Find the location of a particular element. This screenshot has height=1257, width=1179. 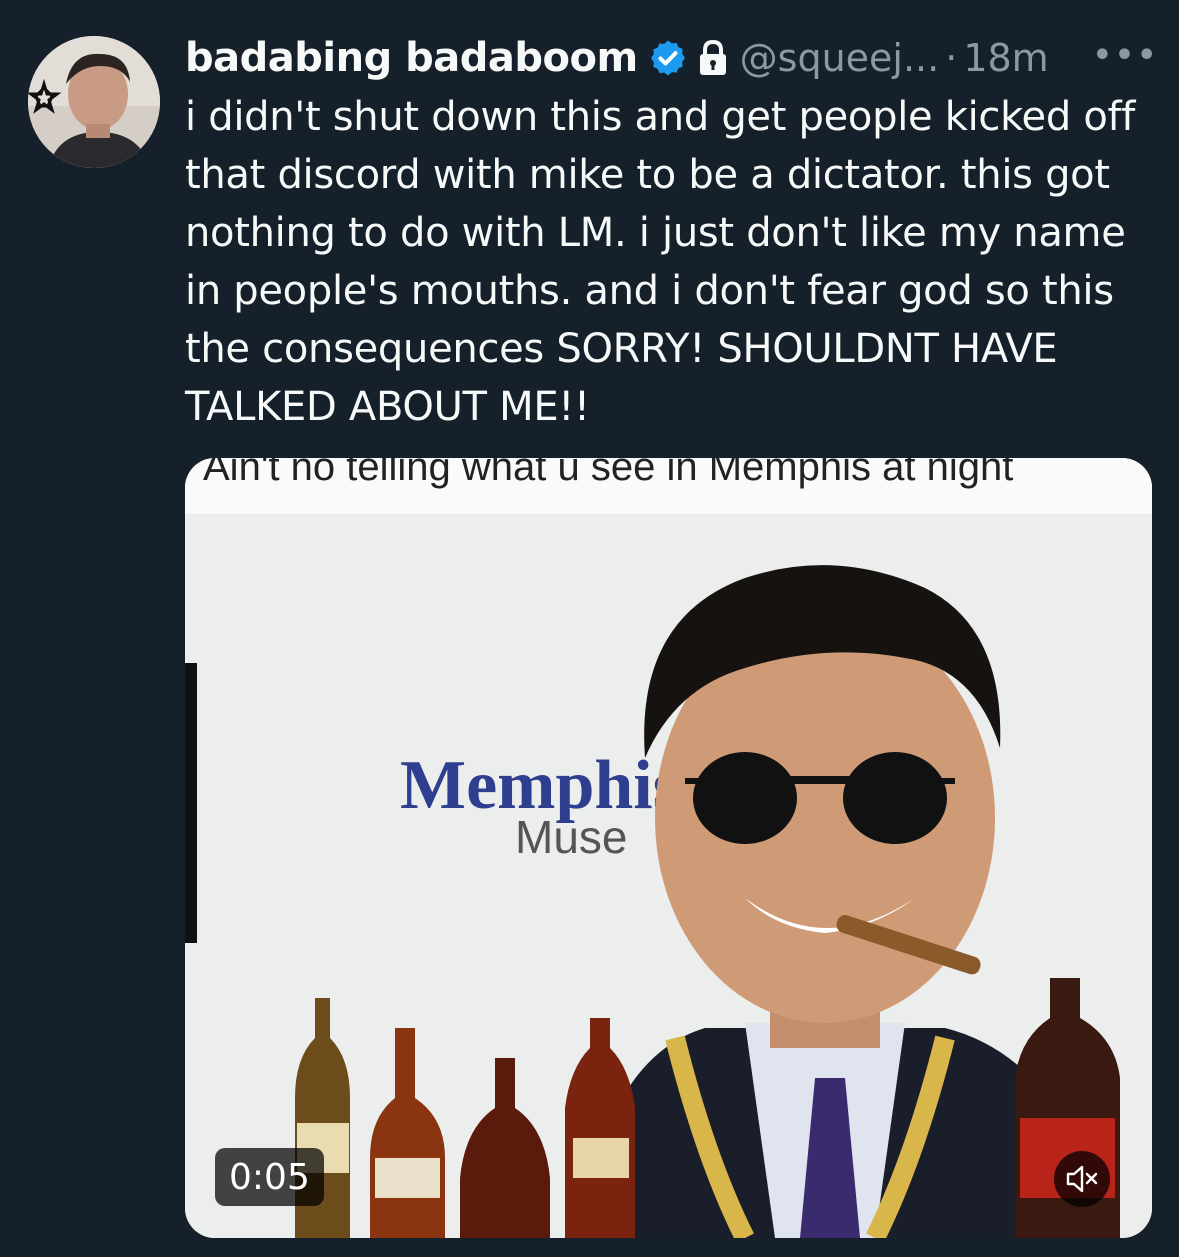

sign-subtitle: Muse is located at coordinates (571, 837).